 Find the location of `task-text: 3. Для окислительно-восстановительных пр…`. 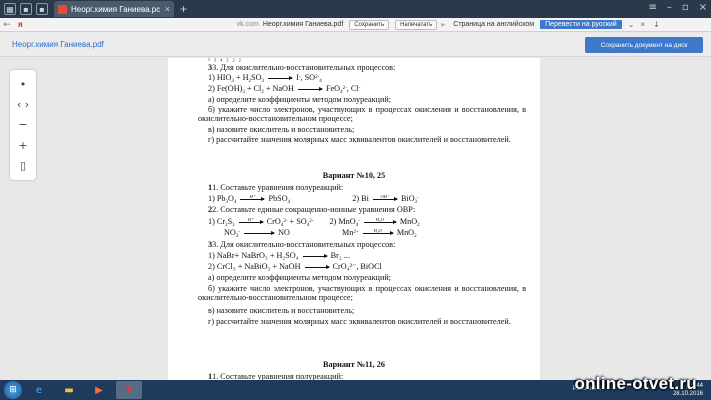

task-text: 3. Для окислительно-восстановительных пр… is located at coordinates (304, 67).